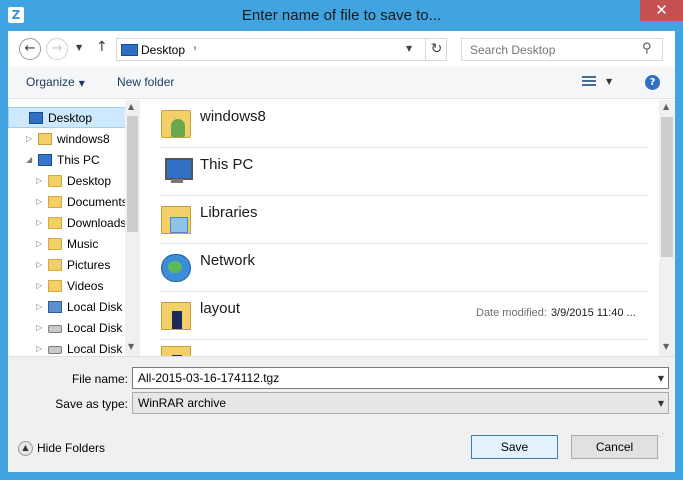 This screenshot has height=480, width=683. What do you see at coordinates (71, 448) in the screenshot?
I see `hide-folders-label: Hide Folders` at bounding box center [71, 448].